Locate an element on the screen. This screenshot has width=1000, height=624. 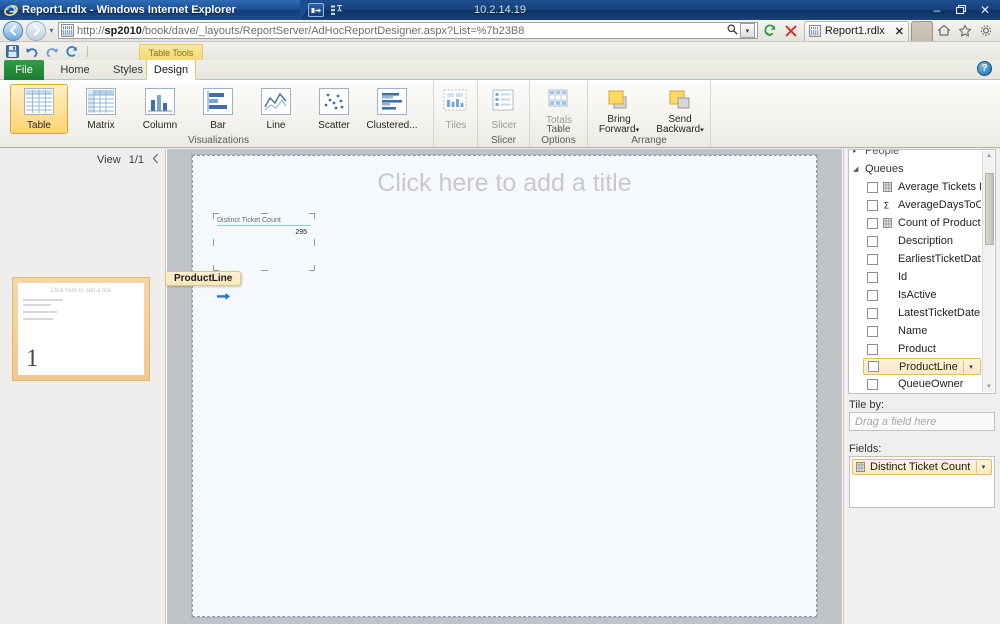
field-list-scroll-up-button: ▲ is located at coordinates (989, 156).